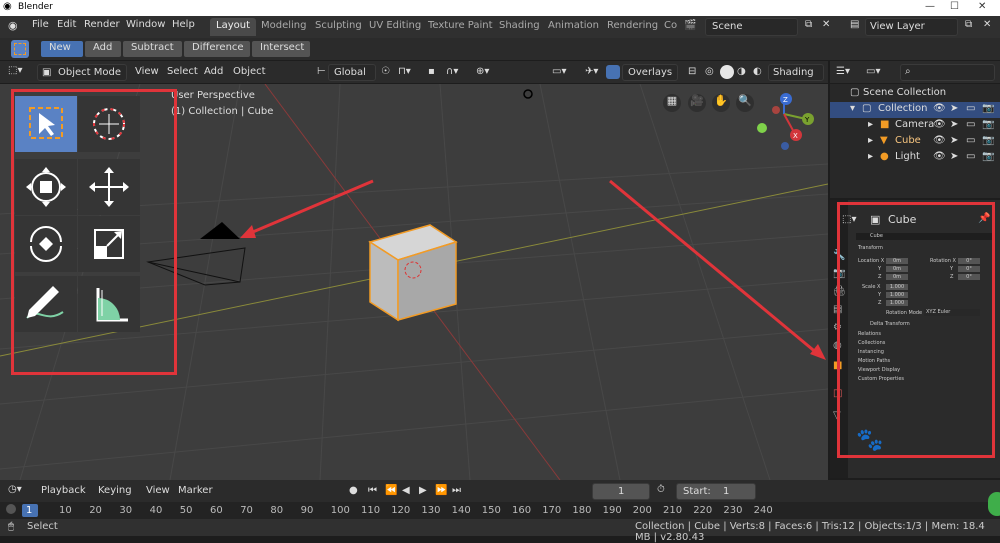 Image resolution: width=1000 pixels, height=543 pixels. I want to click on view-layer-icon: ▤, so click(854, 24).